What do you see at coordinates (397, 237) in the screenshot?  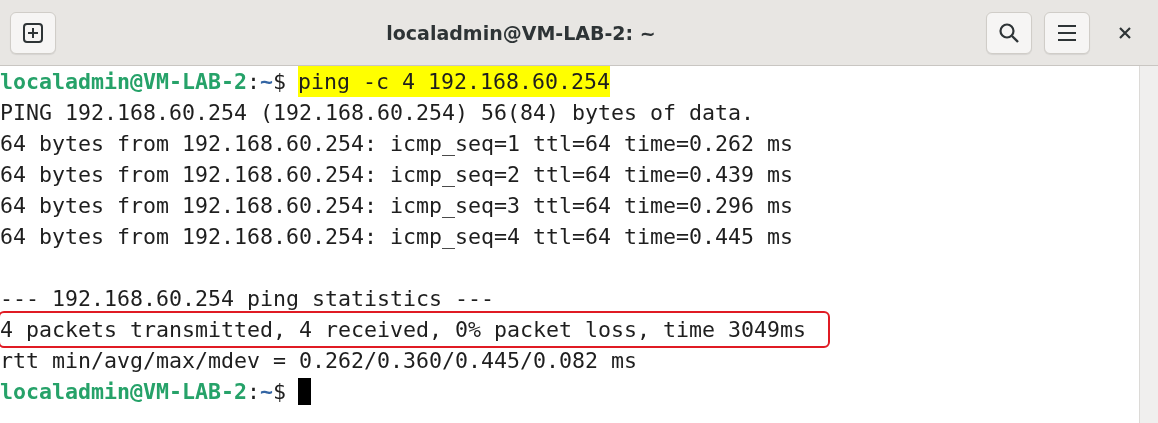 I see `output-line: 64 bytes from 192.168.60.254: icmp_seq=4 ttl=64 time=0.445 ms` at bounding box center [397, 237].